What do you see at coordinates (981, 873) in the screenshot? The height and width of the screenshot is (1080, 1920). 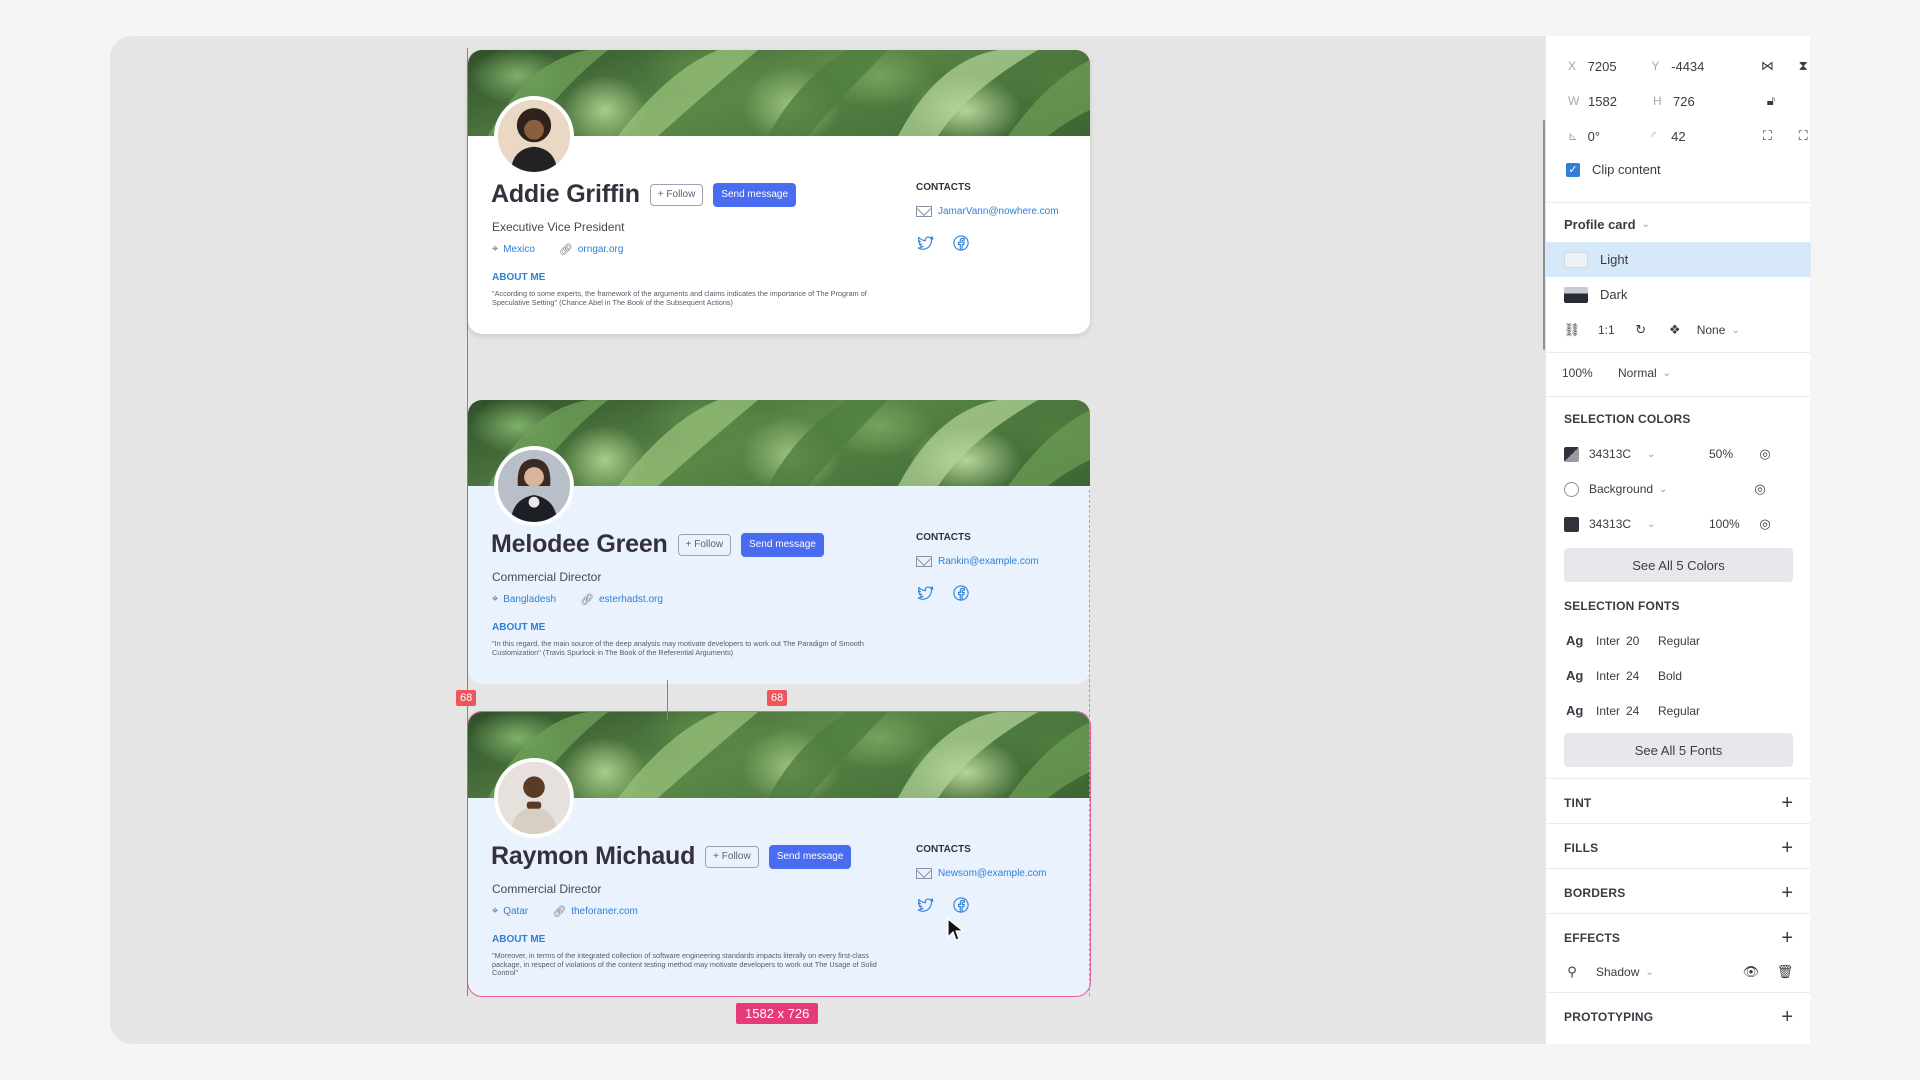 I see `email-link: Newsom@example.com` at bounding box center [981, 873].